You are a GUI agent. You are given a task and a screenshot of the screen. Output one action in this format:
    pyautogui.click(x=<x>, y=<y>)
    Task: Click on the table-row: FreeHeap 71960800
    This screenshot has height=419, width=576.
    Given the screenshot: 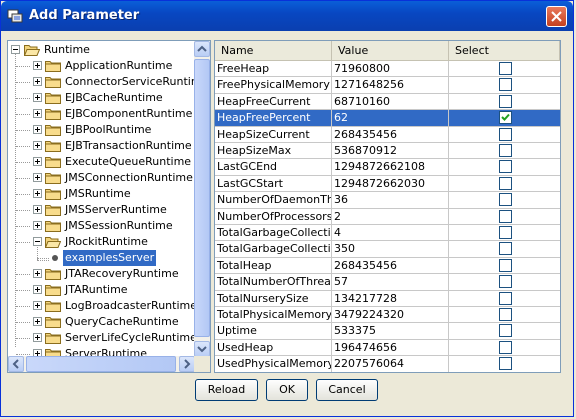 What is the action you would take?
    pyautogui.click(x=387, y=69)
    